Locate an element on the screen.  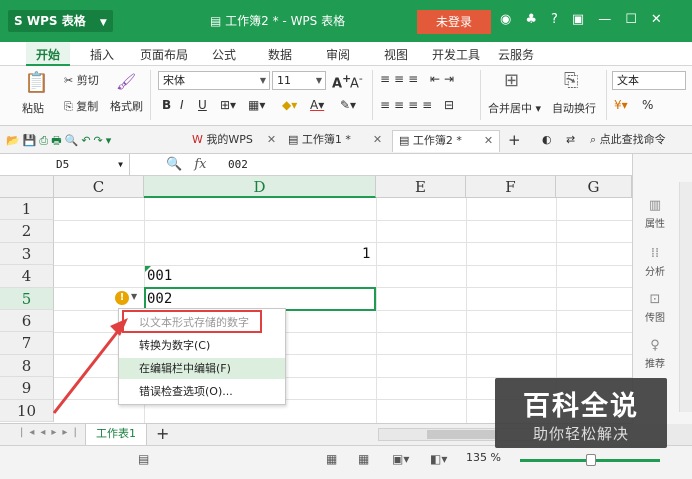
panel-analysis: ⁞⁞ 分析 is located at coordinates (655, 262).